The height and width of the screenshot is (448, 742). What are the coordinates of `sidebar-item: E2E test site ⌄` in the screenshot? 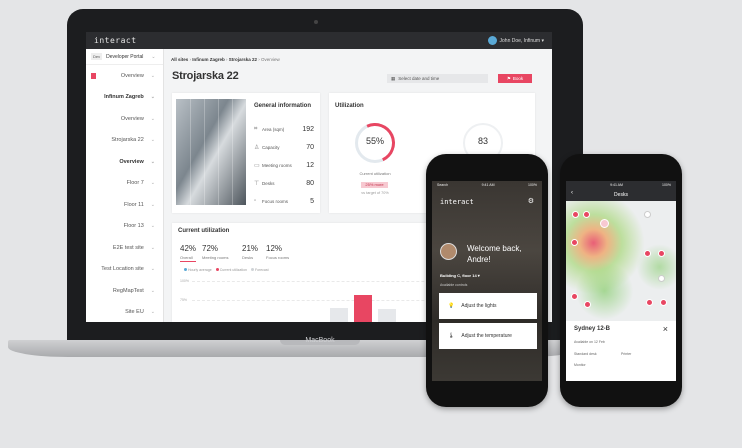 It's located at (124, 248).